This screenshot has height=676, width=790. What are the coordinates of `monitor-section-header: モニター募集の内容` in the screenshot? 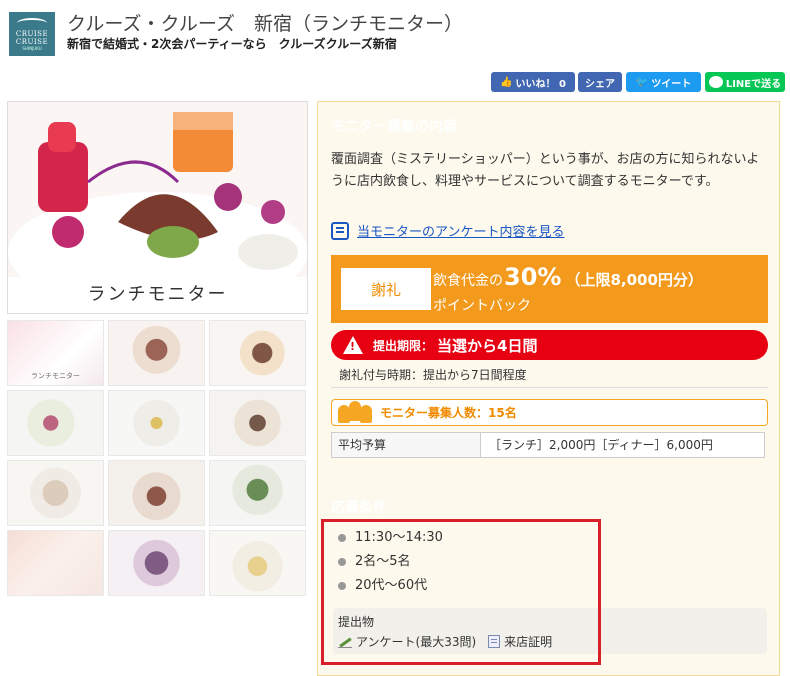 It's located at (417, 126).